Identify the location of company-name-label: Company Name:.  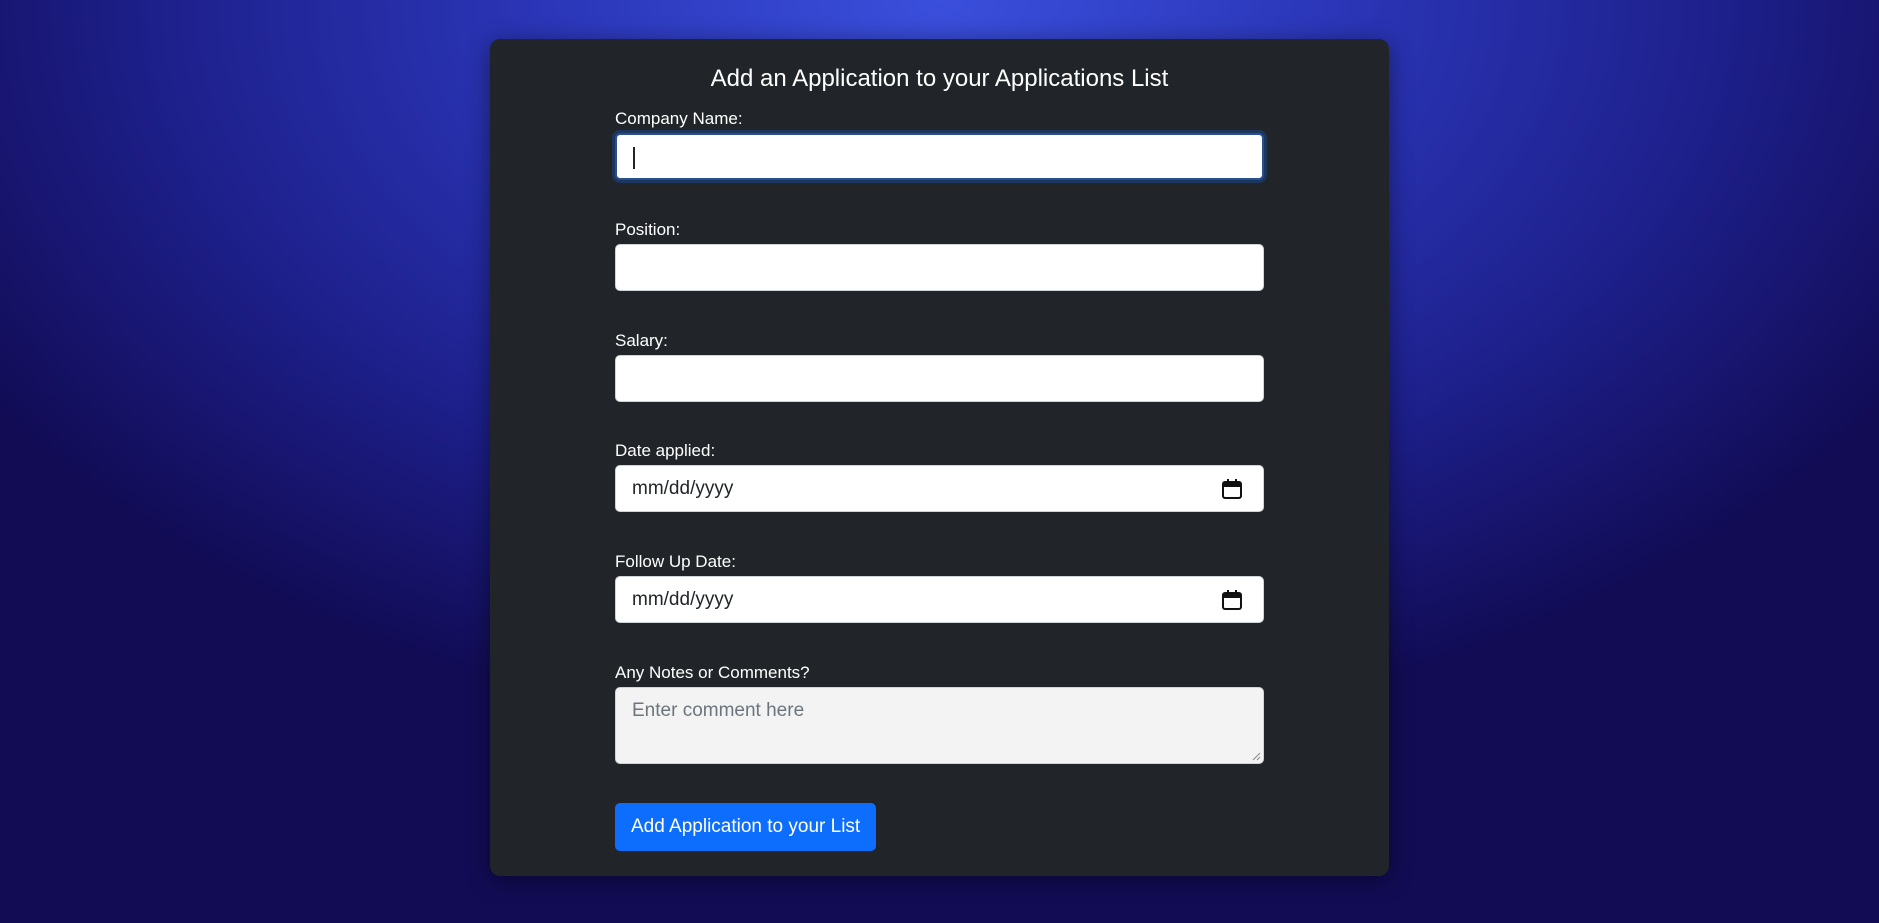
(679, 118).